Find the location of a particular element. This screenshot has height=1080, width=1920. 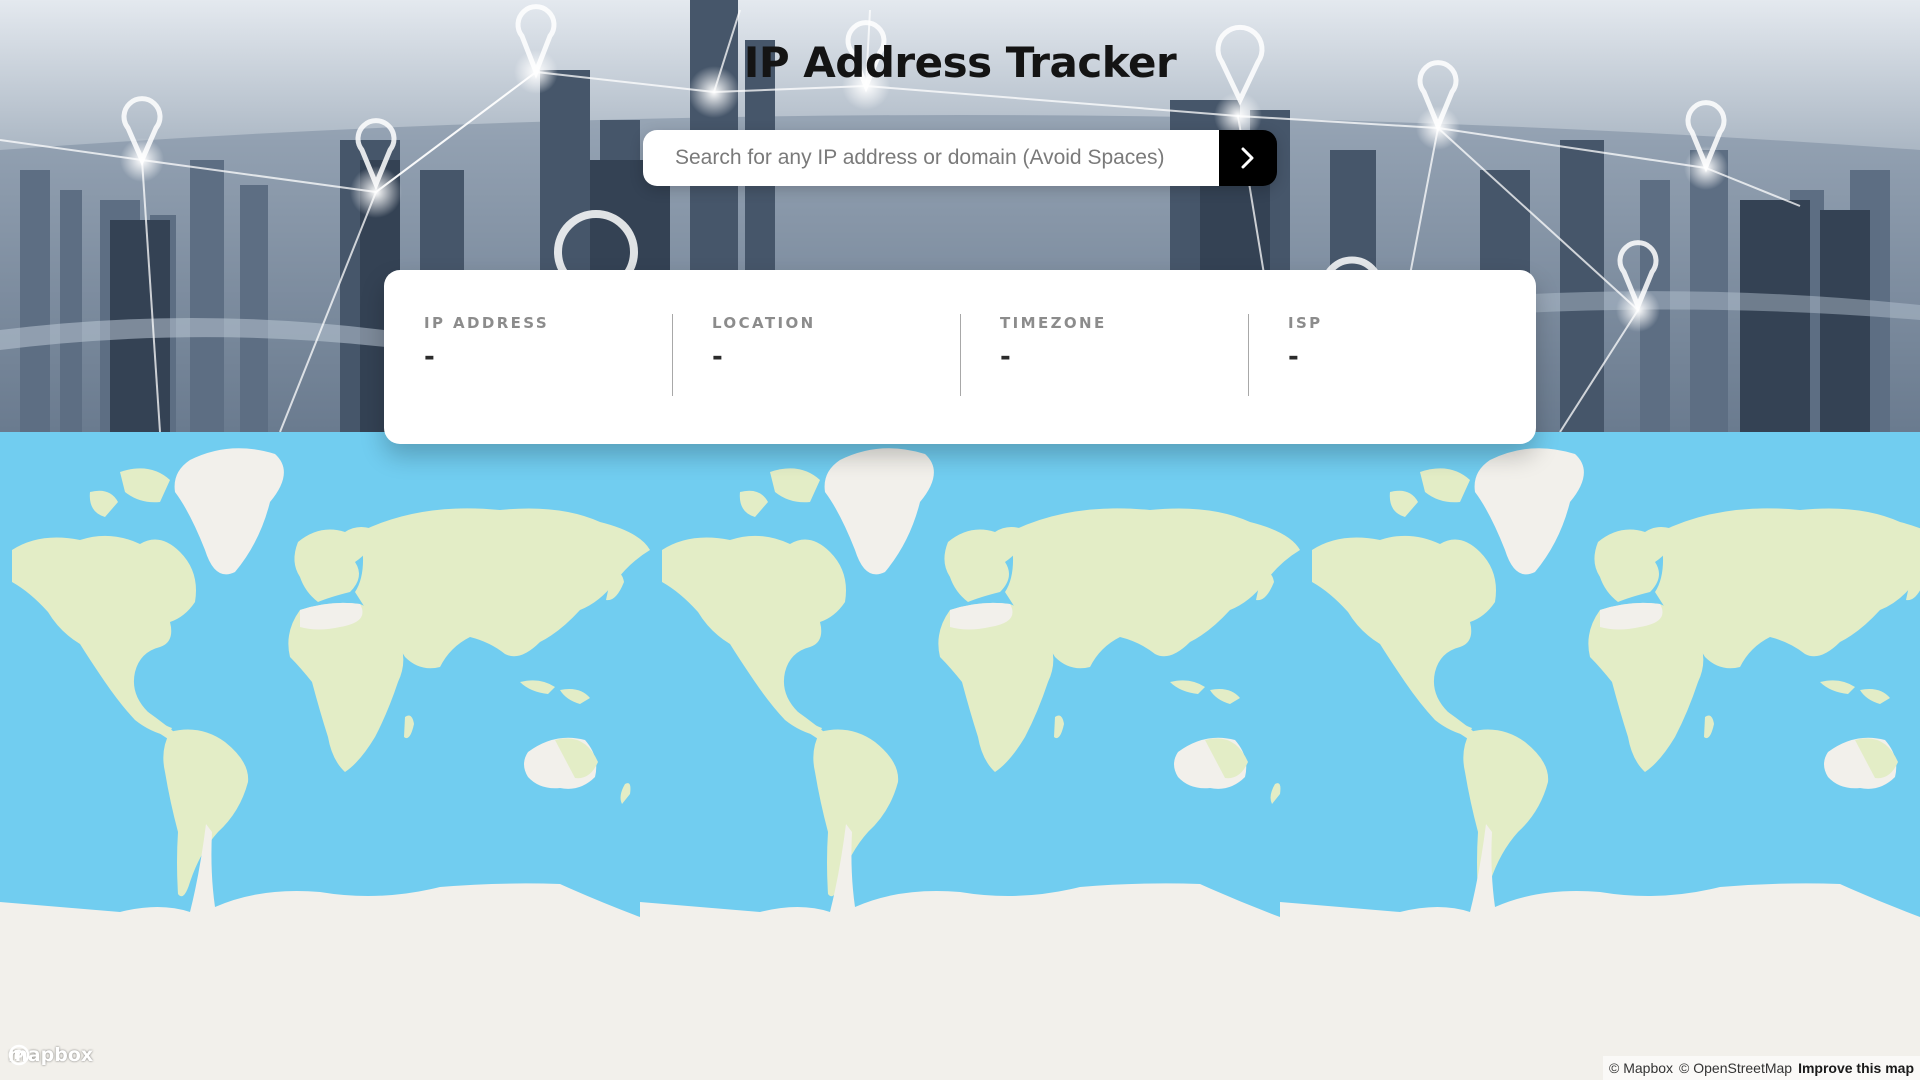

isp-label: ISP is located at coordinates (1305, 323).